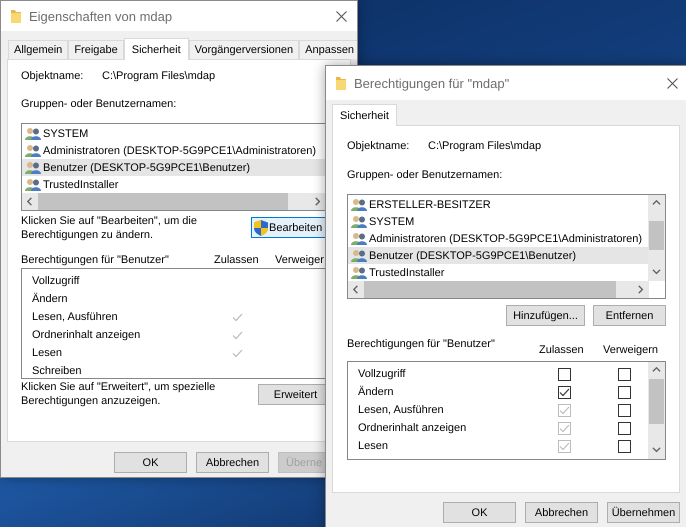 This screenshot has width=686, height=527. Describe the element at coordinates (38, 49) in the screenshot. I see `tab: Allgemein` at that location.